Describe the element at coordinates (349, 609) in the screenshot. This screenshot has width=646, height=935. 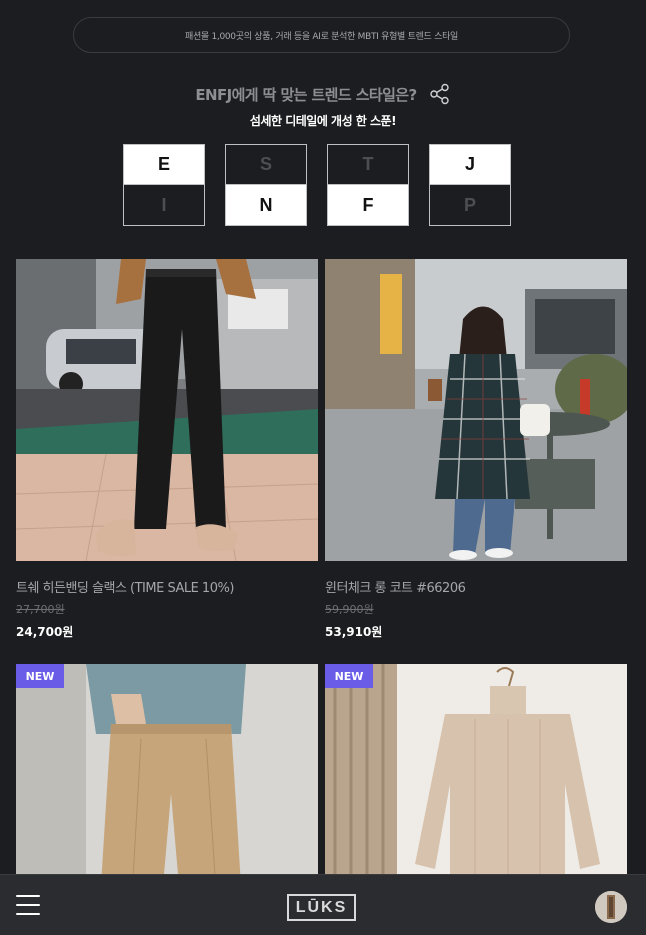
I see `product-original-price: 59,900원` at that location.